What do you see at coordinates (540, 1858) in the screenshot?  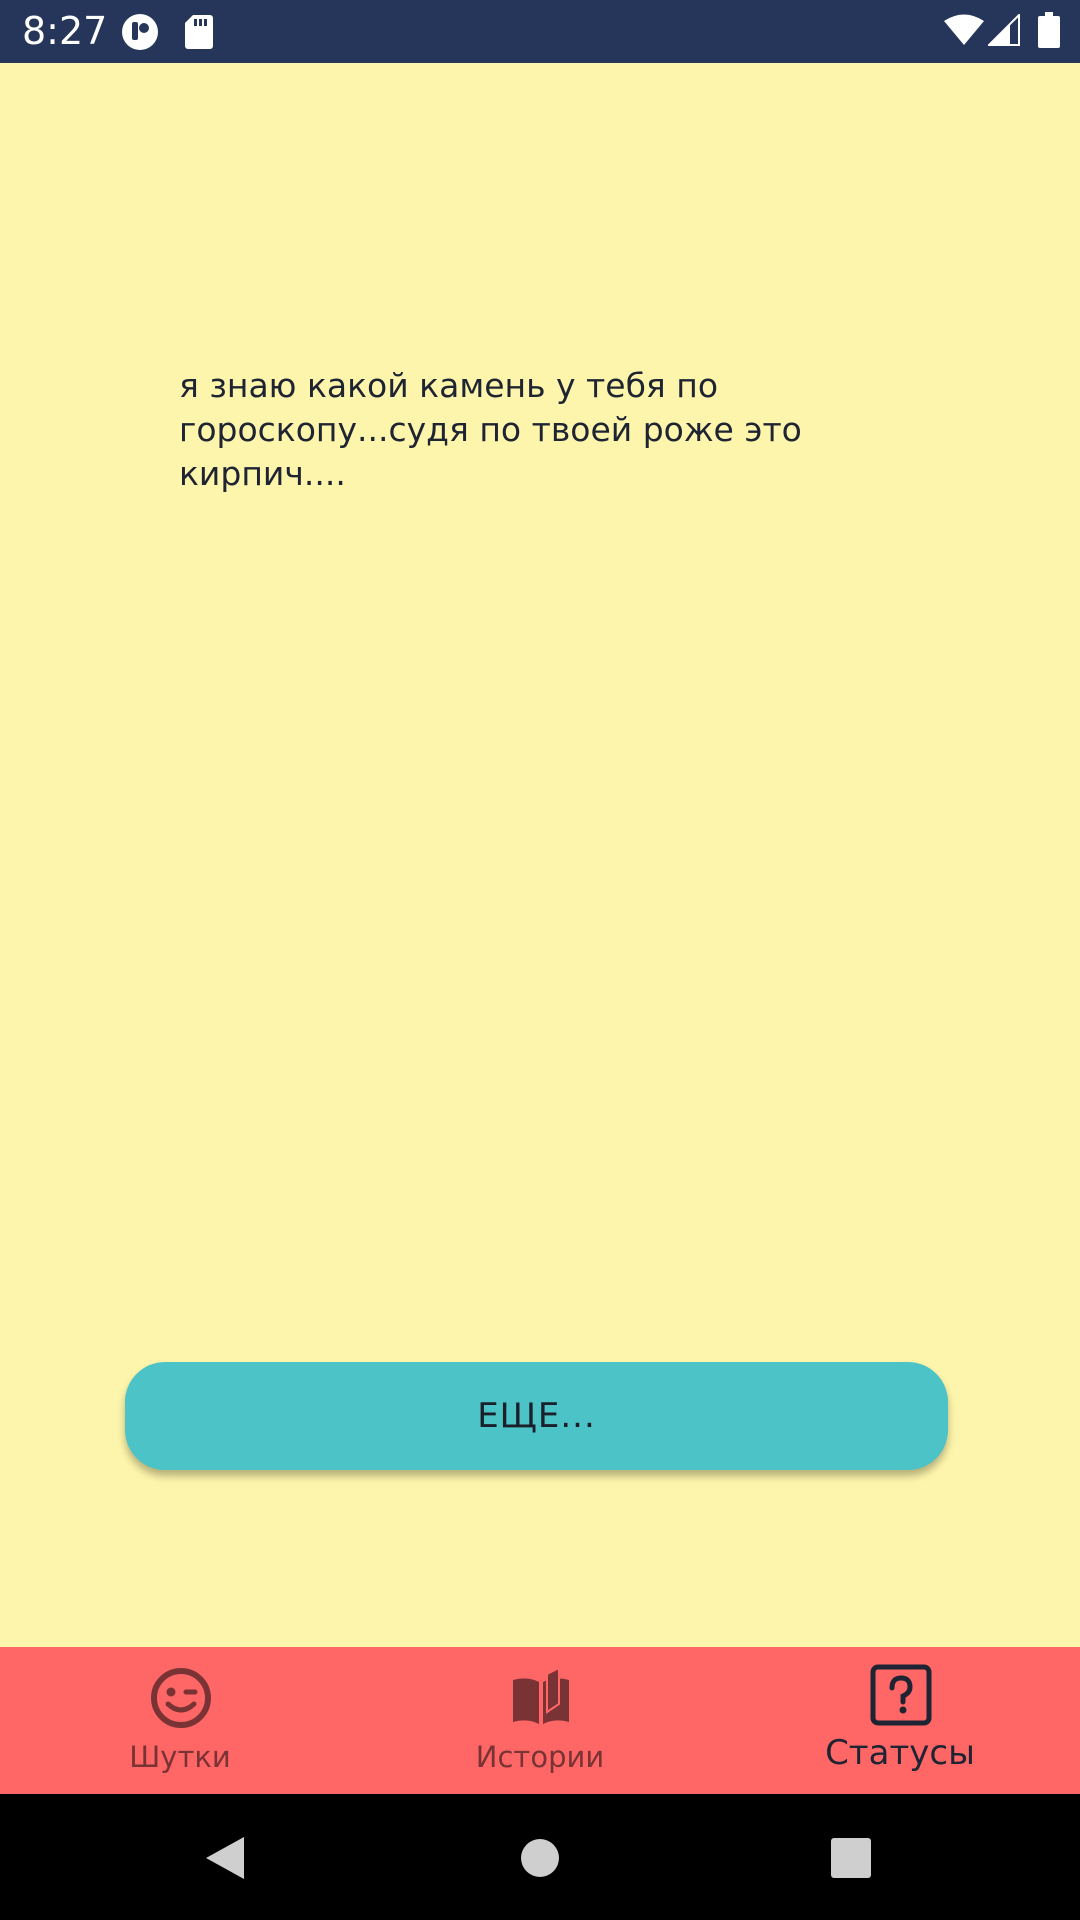 I see `home-icon` at bounding box center [540, 1858].